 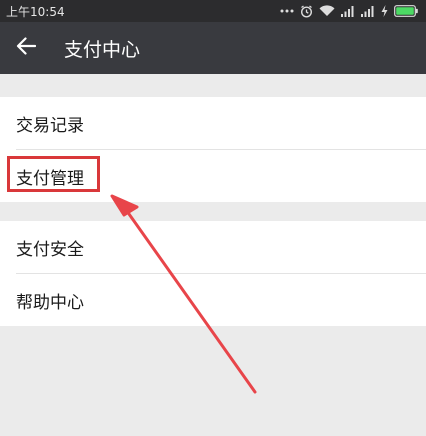 What do you see at coordinates (35, 11) in the screenshot?
I see `status-time: 上午10:54` at bounding box center [35, 11].